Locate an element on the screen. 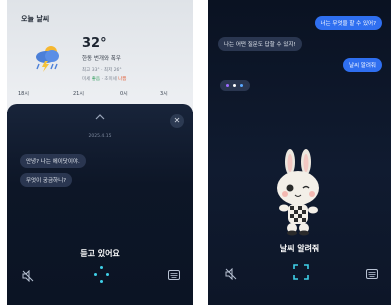 The width and height of the screenshot is (391, 305). air-quality: 미세 좋음 · 초미세 나쁨 is located at coordinates (104, 79).